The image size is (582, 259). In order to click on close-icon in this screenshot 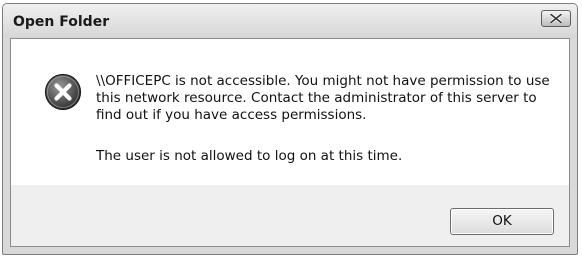, I will do `click(556, 18)`.